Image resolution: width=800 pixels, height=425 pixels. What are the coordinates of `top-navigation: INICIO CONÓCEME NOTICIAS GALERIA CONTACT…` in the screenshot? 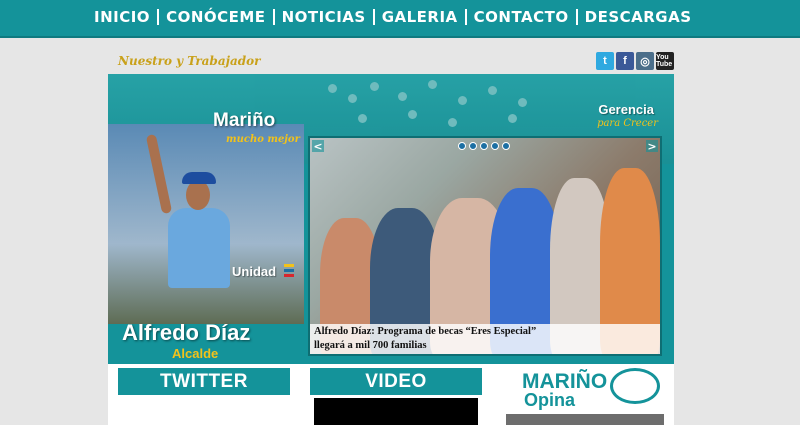 It's located at (400, 19).